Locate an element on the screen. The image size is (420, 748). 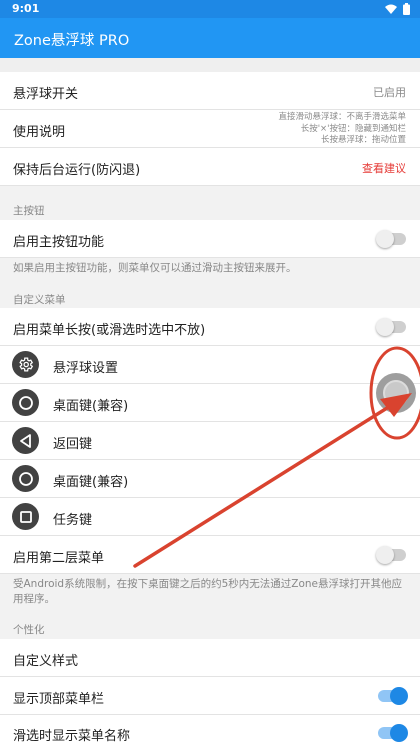
enable-main-button-switch is located at coordinates (391, 239).